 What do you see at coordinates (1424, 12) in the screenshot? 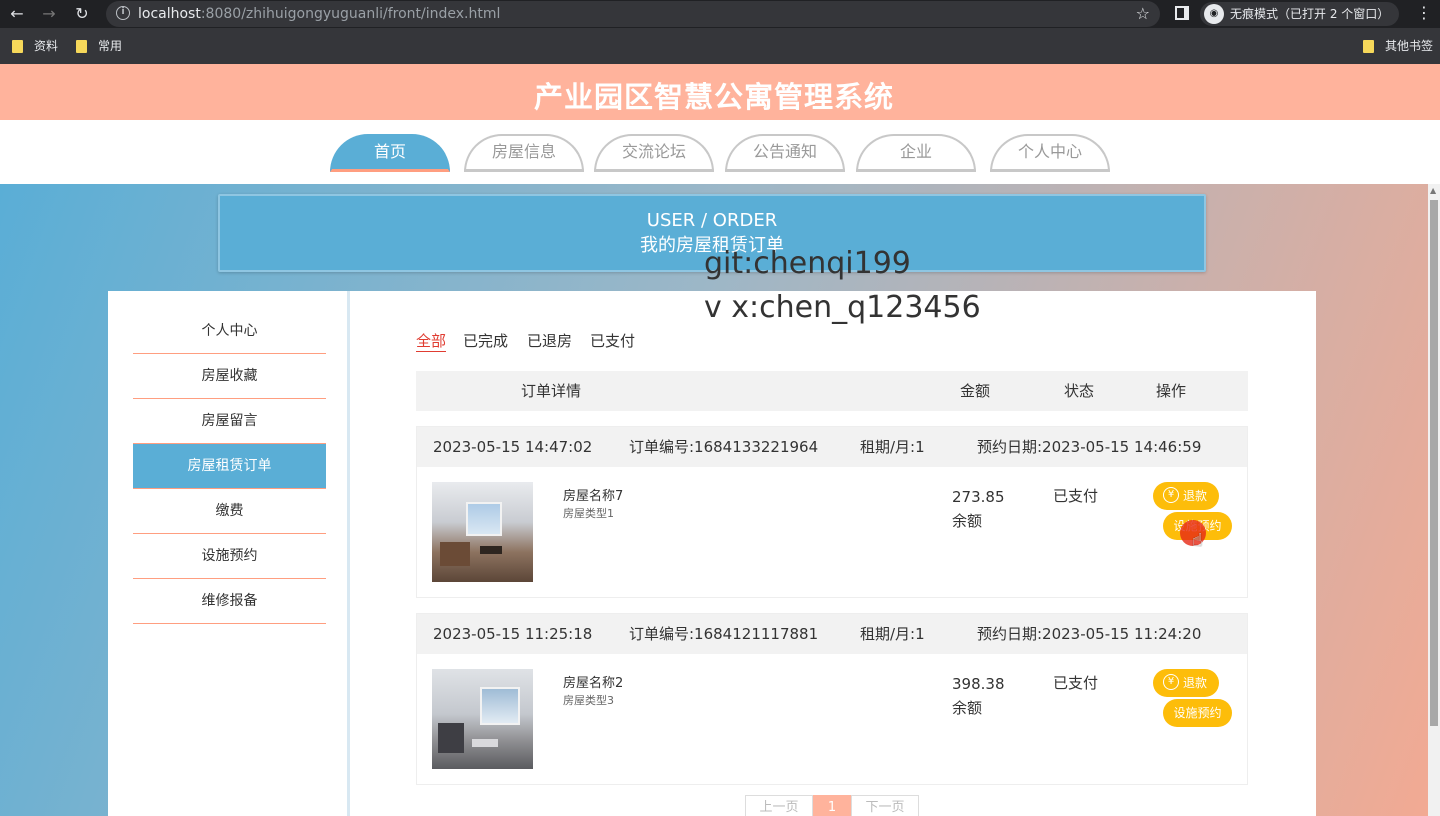
I see `browser-menu-icon: ⋮` at bounding box center [1424, 12].